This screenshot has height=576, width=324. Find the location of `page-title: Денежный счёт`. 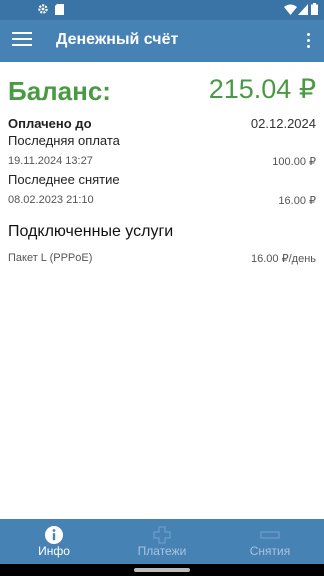

page-title: Денежный счёт is located at coordinates (117, 39).